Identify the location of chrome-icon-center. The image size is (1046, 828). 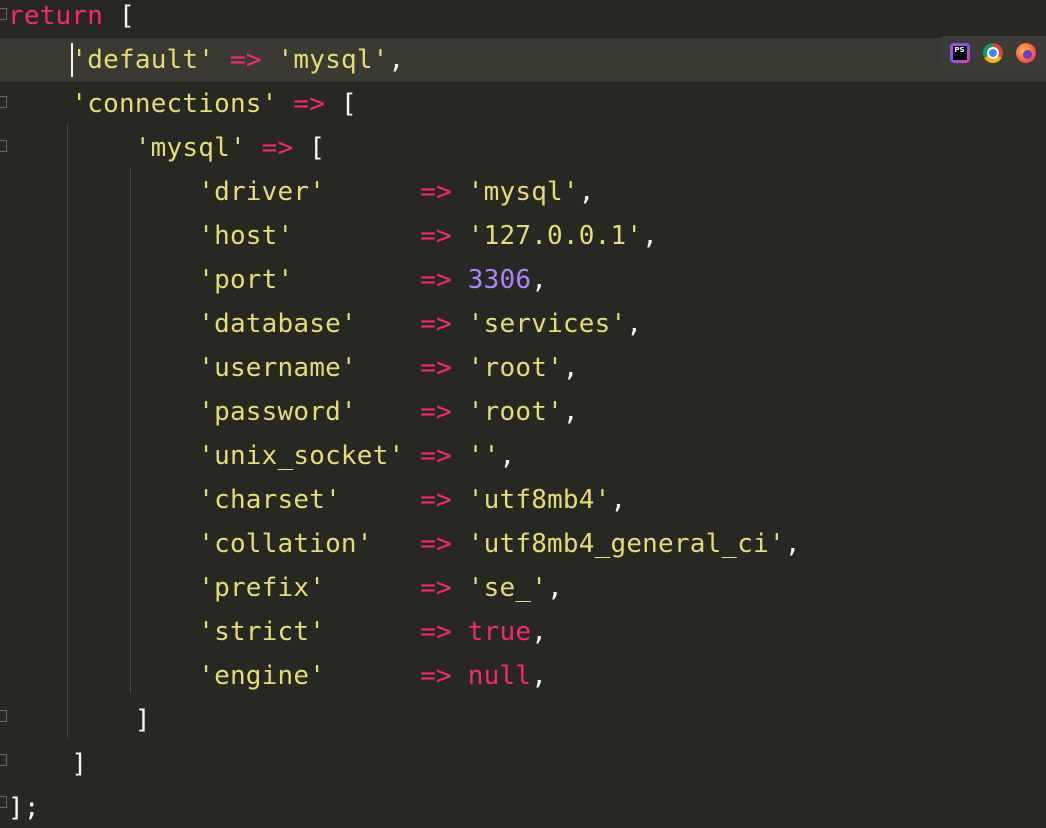
(992, 53).